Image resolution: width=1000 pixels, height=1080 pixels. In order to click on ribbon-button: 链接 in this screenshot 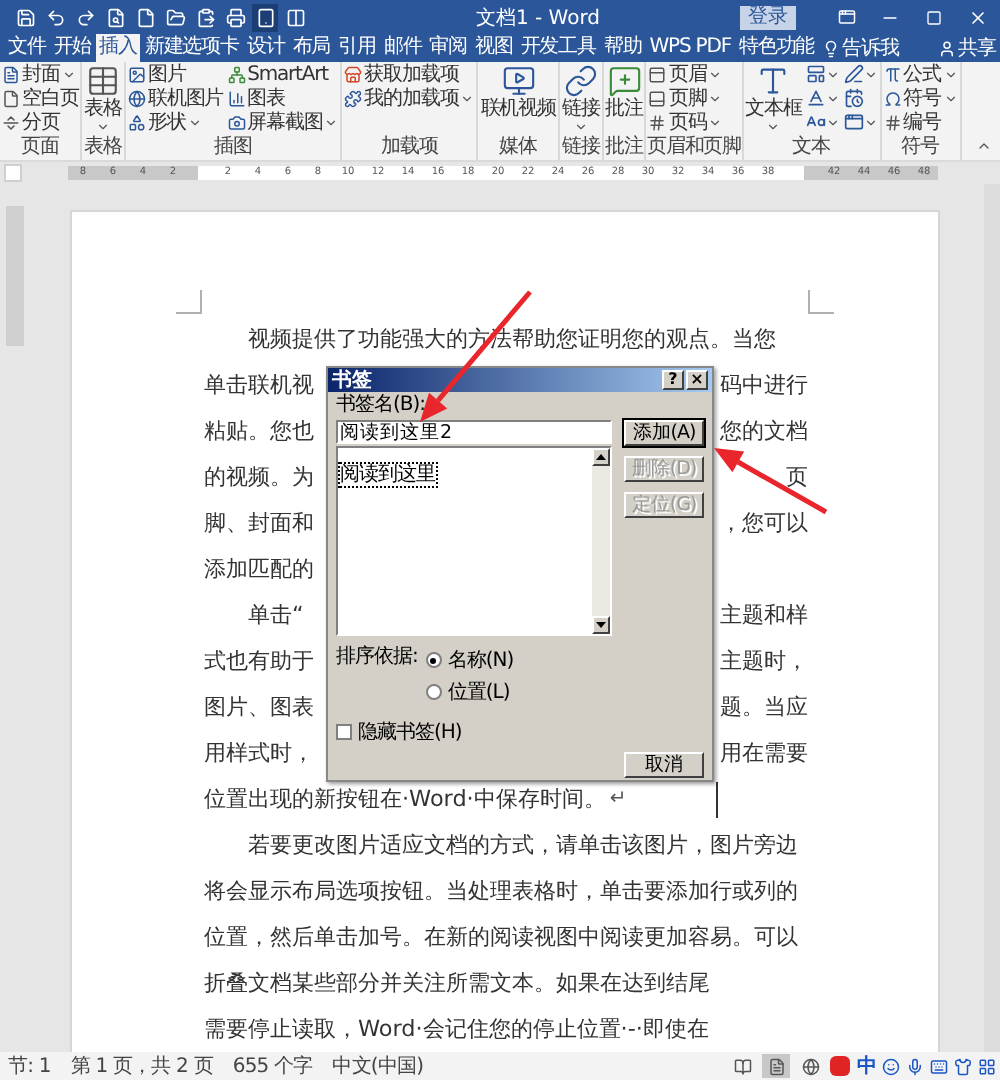, I will do `click(580, 98)`.